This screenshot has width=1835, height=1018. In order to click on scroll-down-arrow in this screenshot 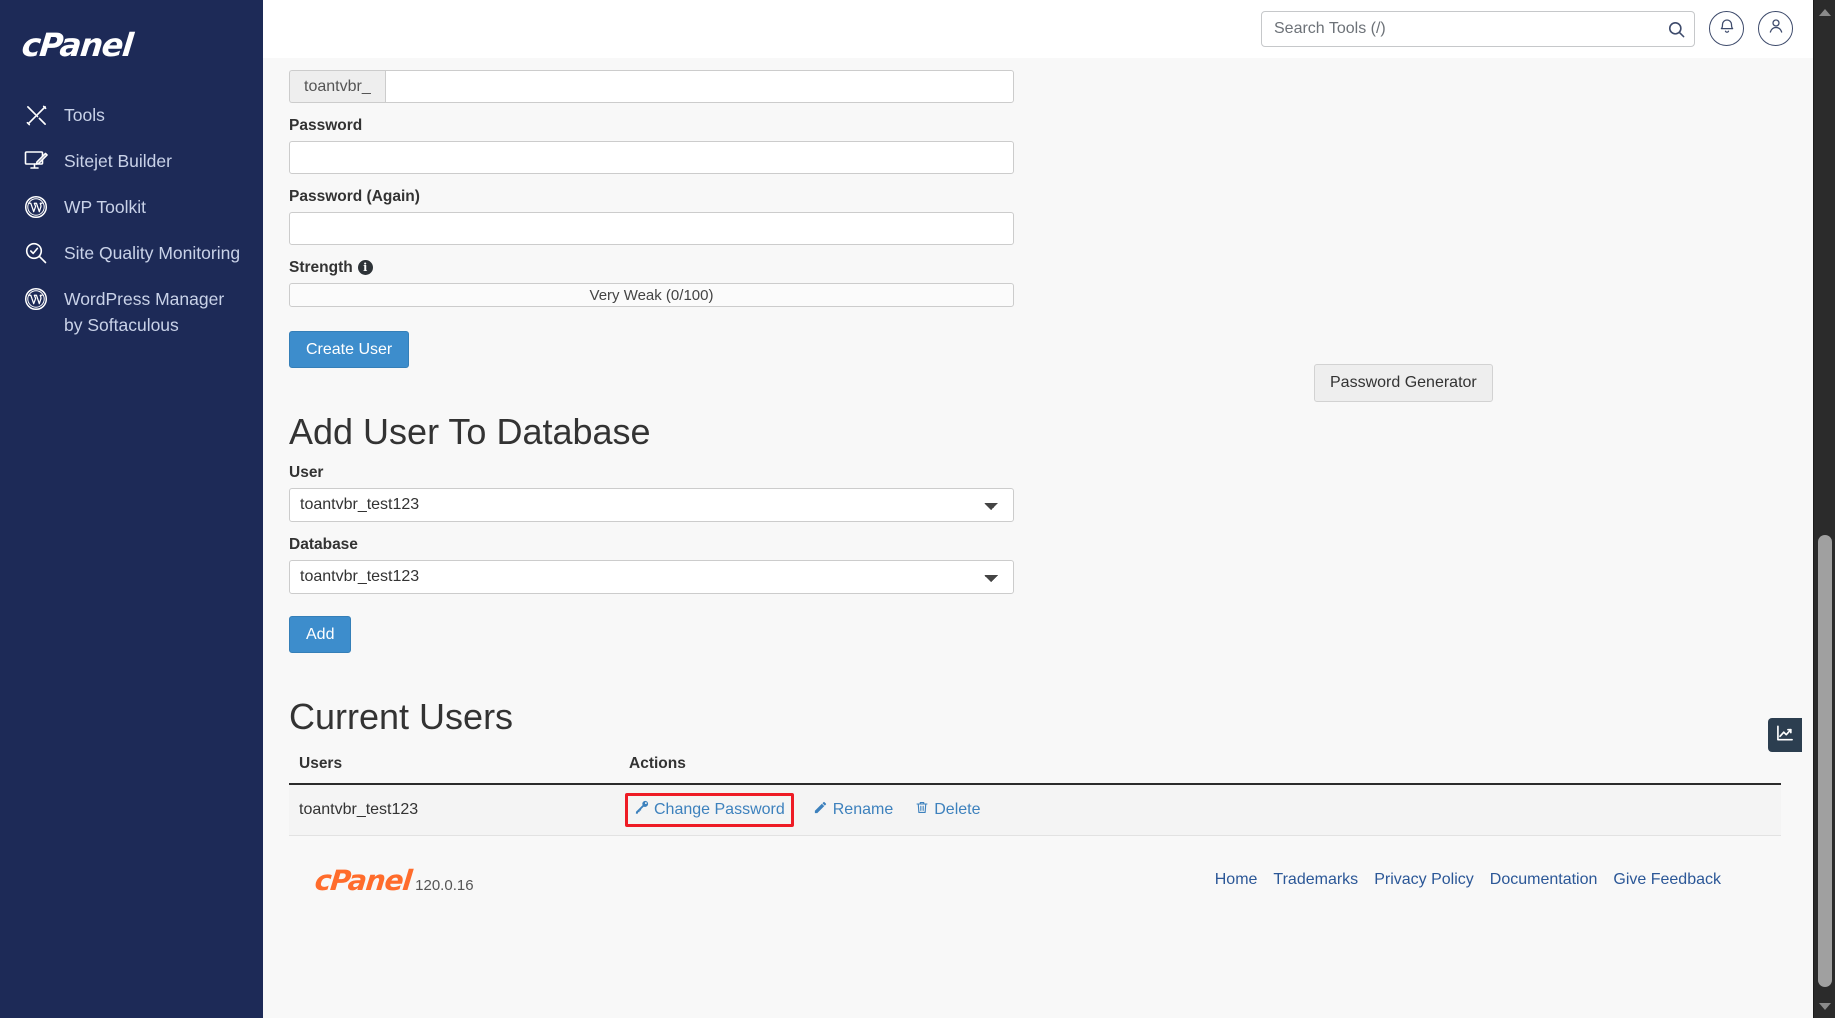, I will do `click(1824, 1006)`.